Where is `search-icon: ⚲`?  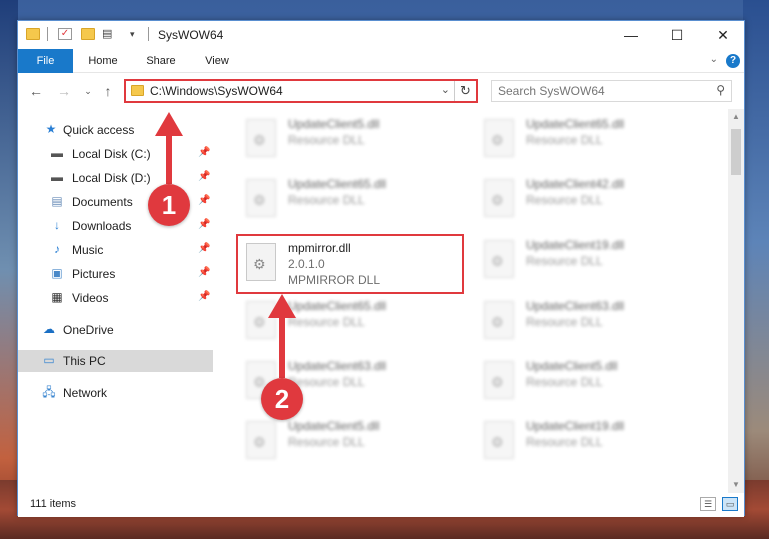
search-icon: ⚲ is located at coordinates (720, 90).